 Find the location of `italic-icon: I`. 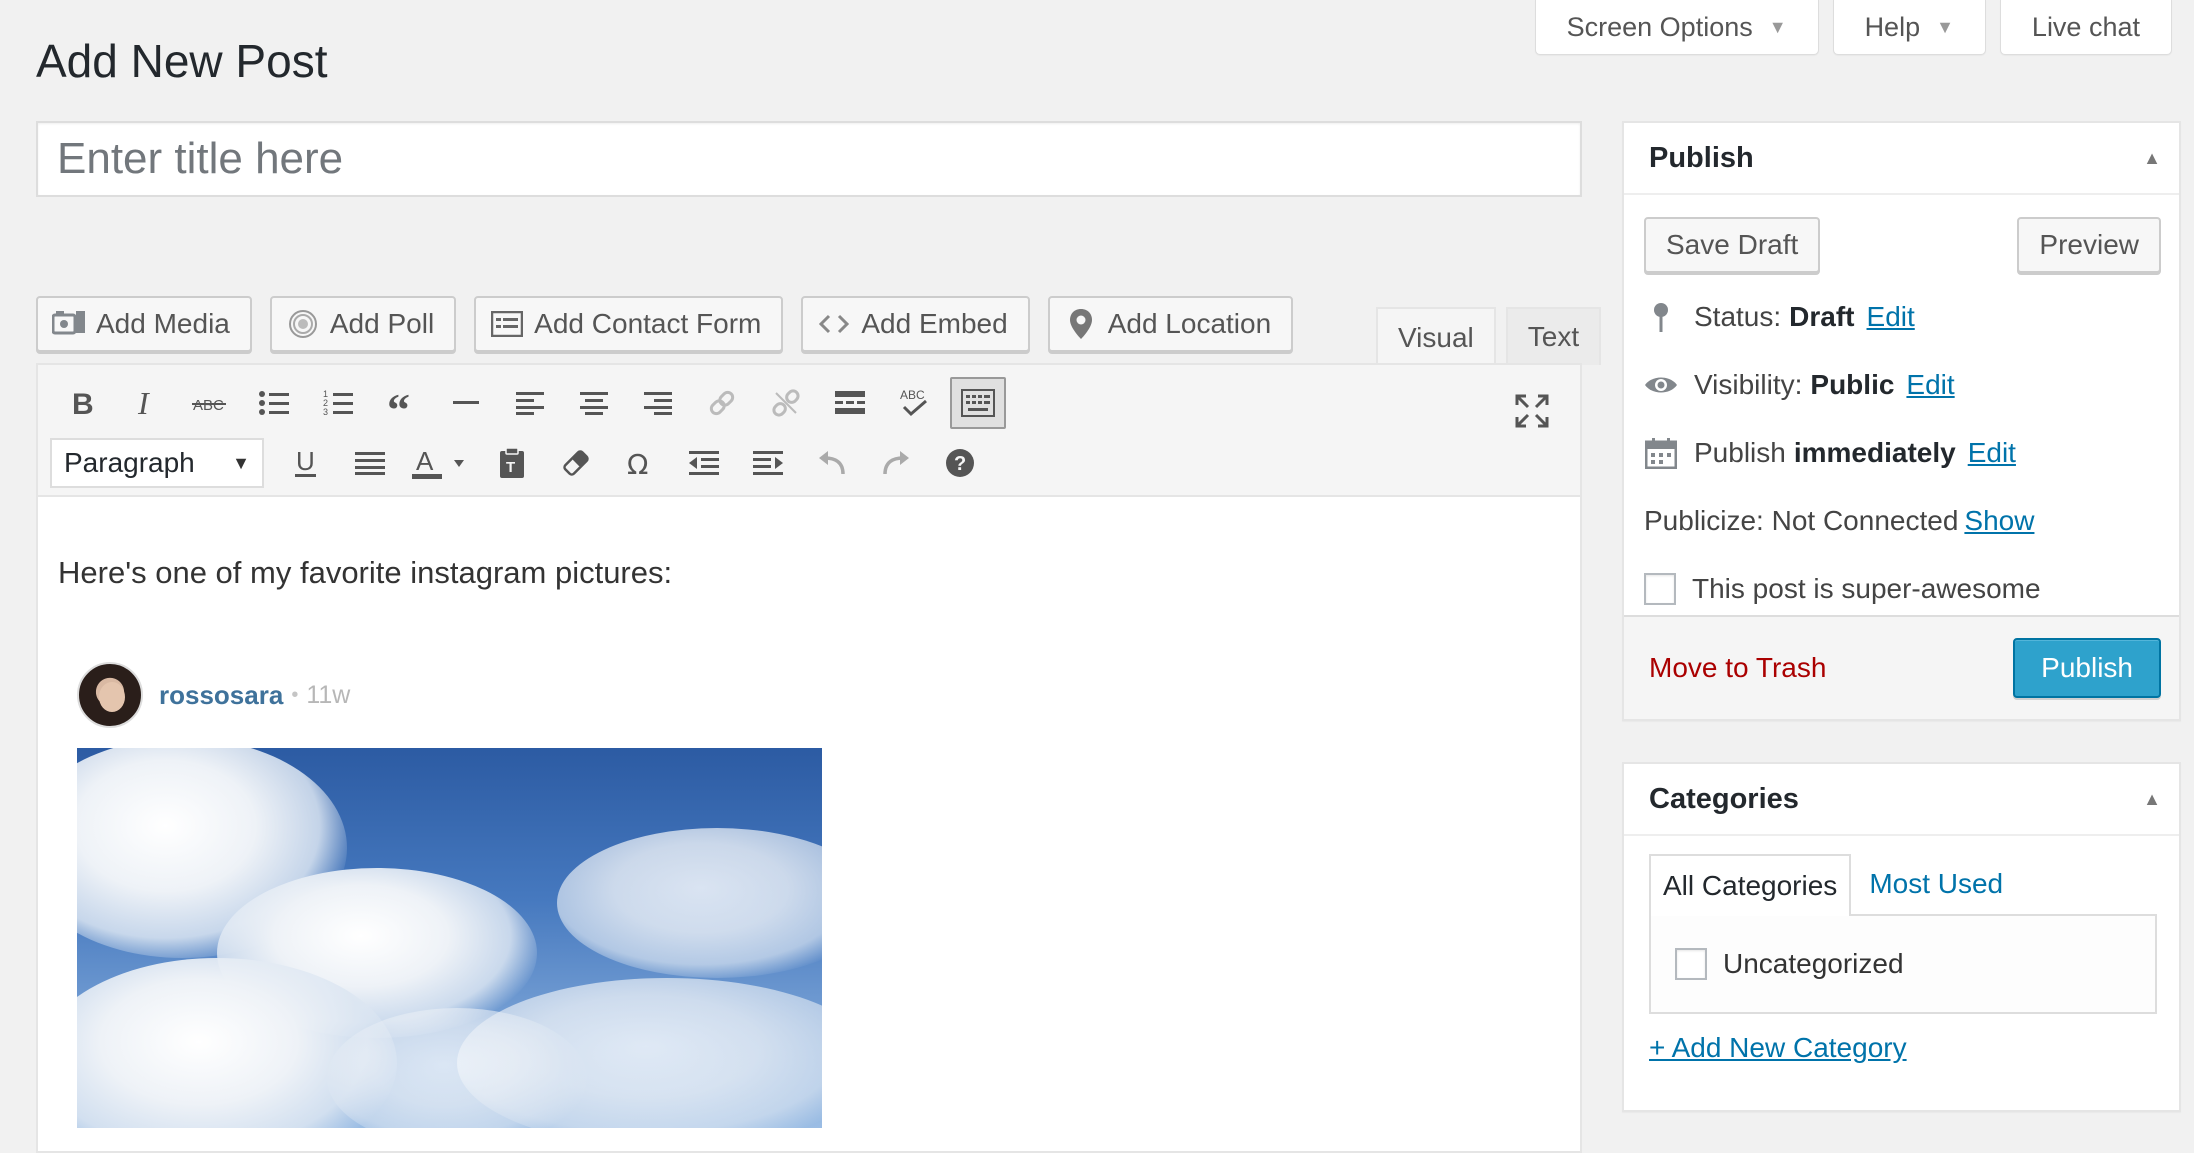

italic-icon: I is located at coordinates (146, 403).